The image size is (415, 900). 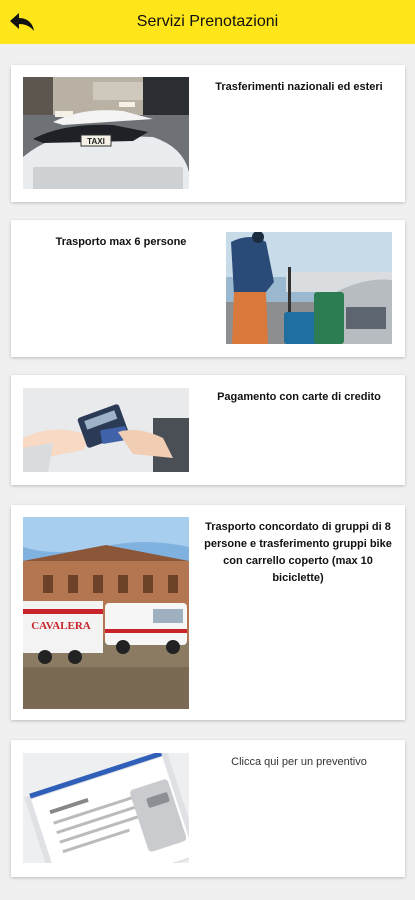 What do you see at coordinates (61, 626) in the screenshot?
I see `van-logo-text: CAVALERA` at bounding box center [61, 626].